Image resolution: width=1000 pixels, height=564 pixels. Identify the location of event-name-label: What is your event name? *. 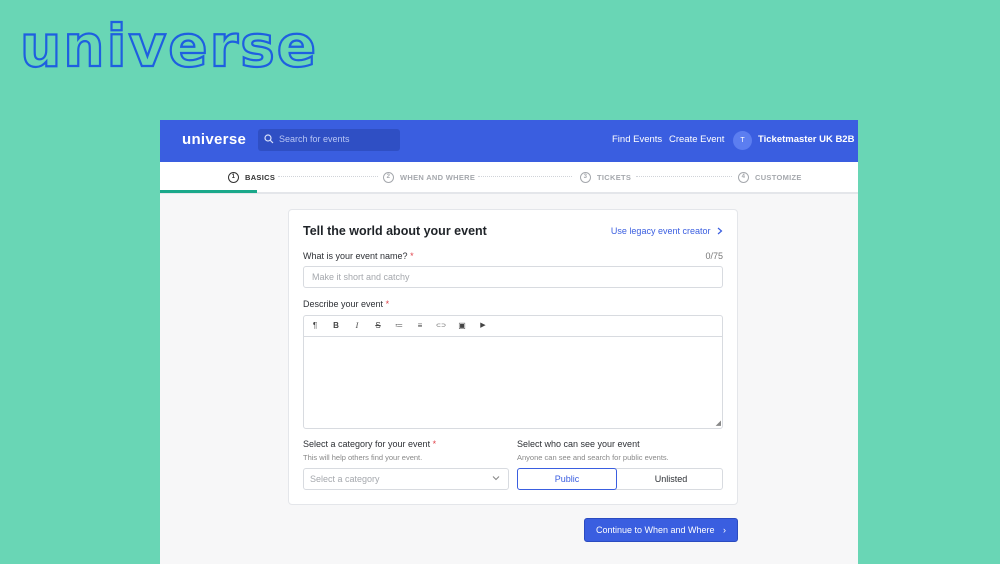
(358, 256).